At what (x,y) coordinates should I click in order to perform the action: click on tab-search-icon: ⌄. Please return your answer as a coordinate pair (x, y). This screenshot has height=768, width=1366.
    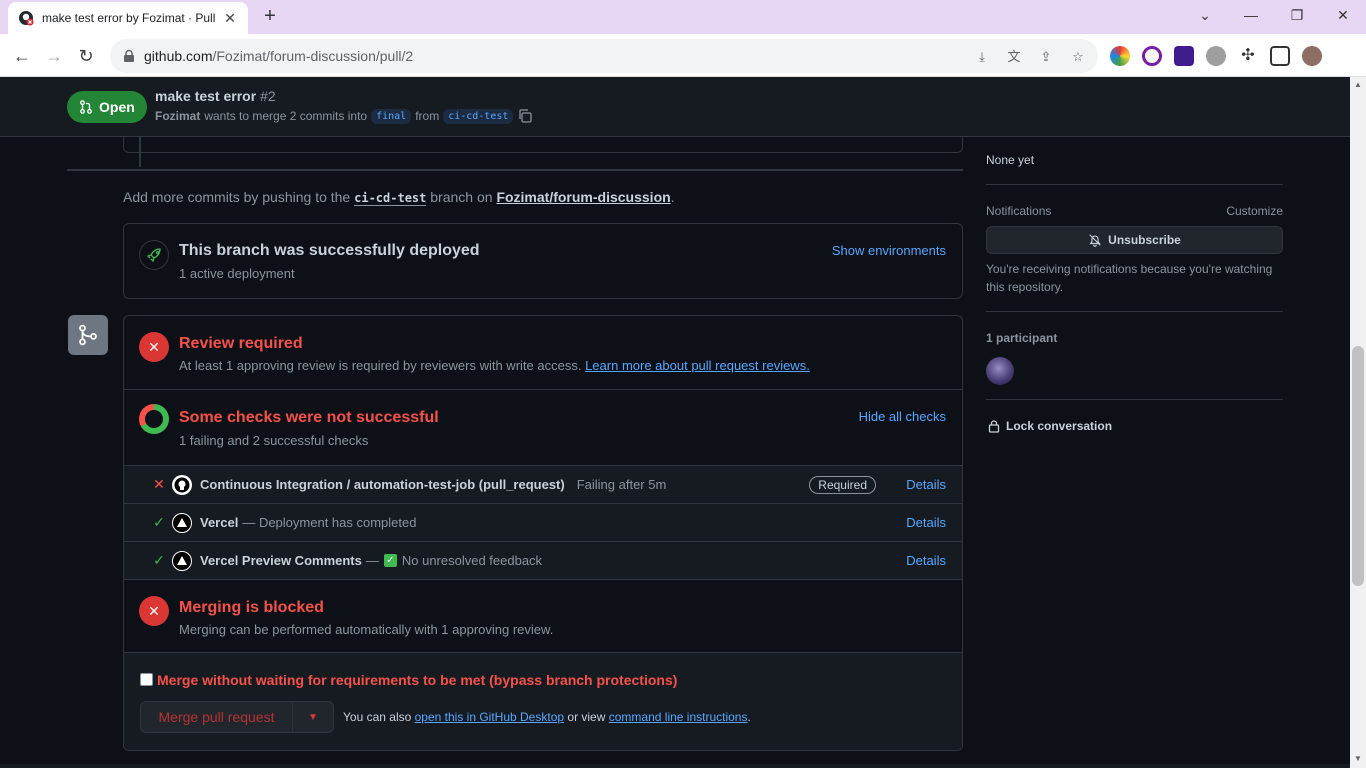
    Looking at the image, I should click on (1205, 15).